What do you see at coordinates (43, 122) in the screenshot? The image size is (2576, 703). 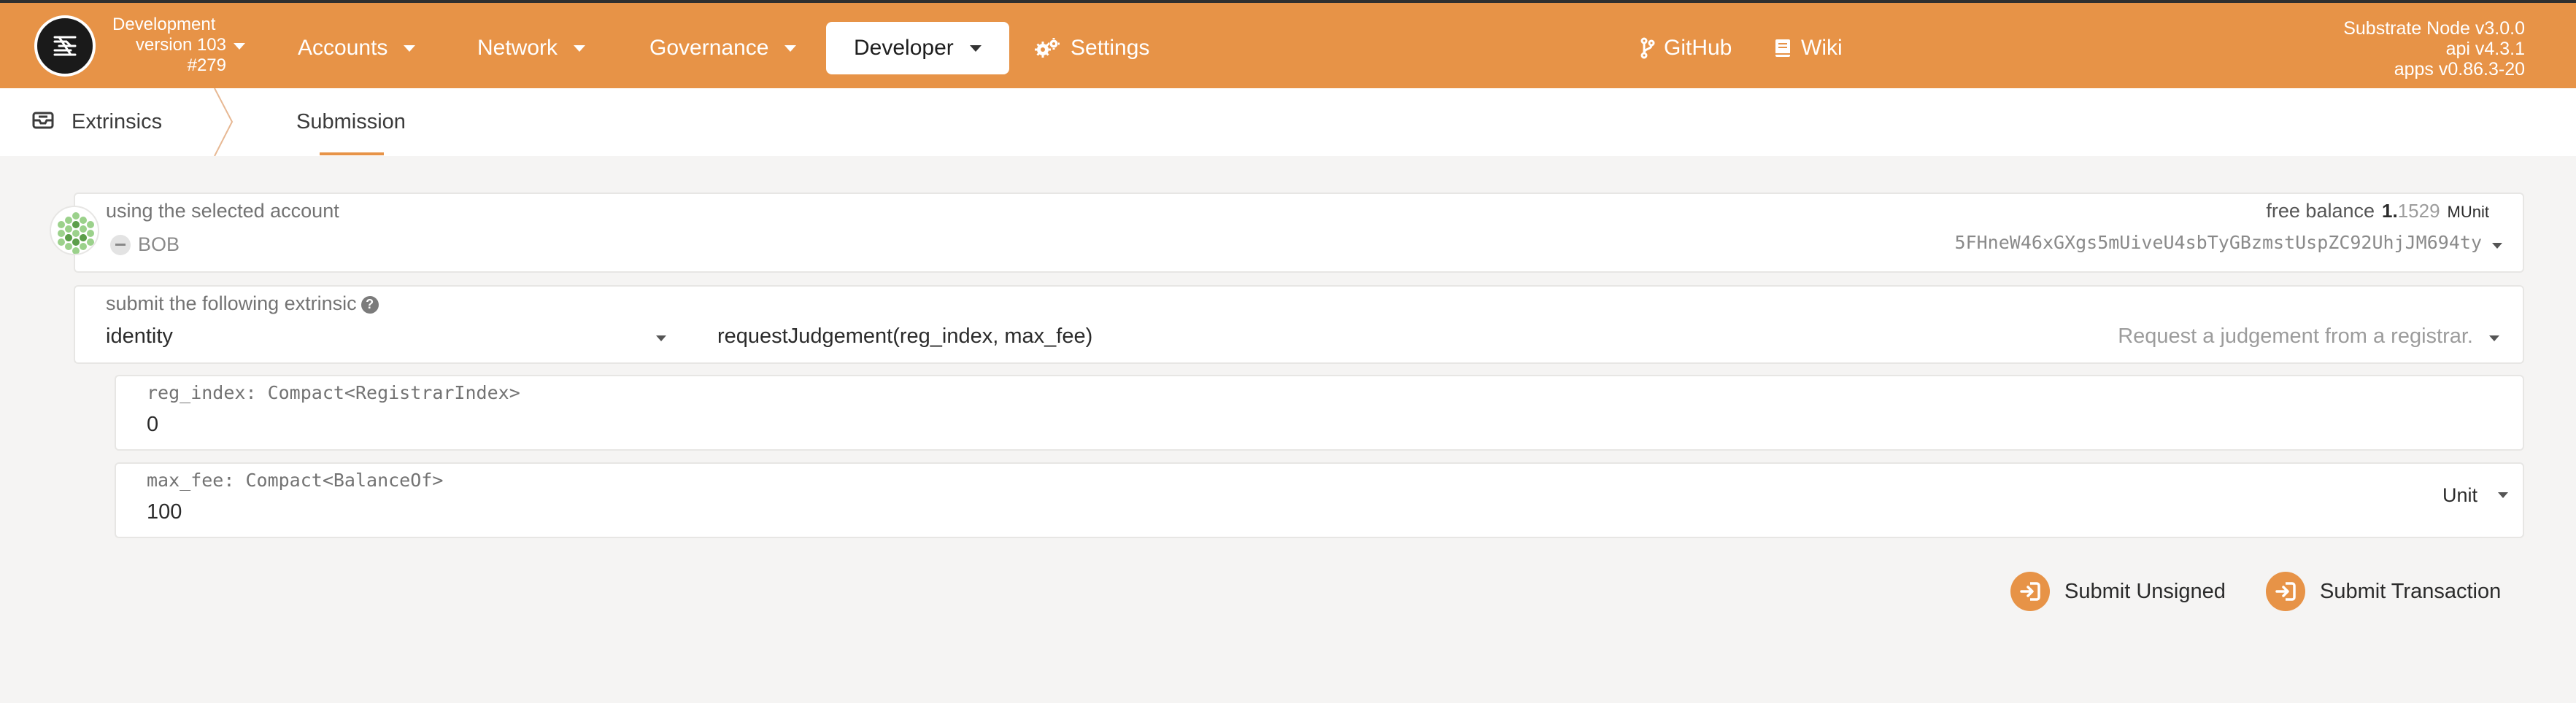 I see `inbox-icon` at bounding box center [43, 122].